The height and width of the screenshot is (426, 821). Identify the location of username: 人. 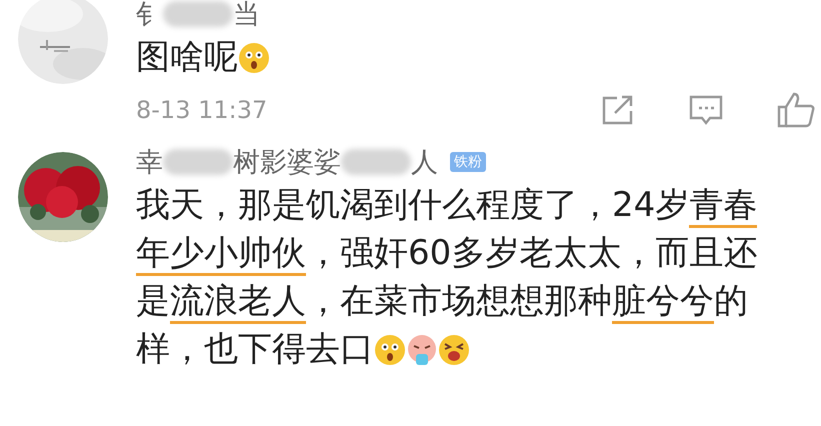
(424, 162).